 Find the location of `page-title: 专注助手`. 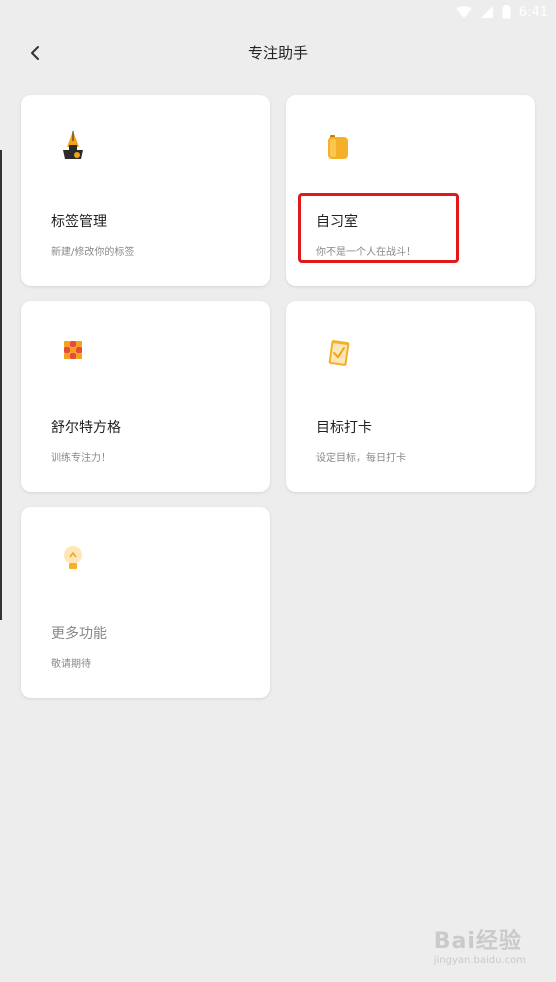

page-title: 专注助手 is located at coordinates (277, 53).